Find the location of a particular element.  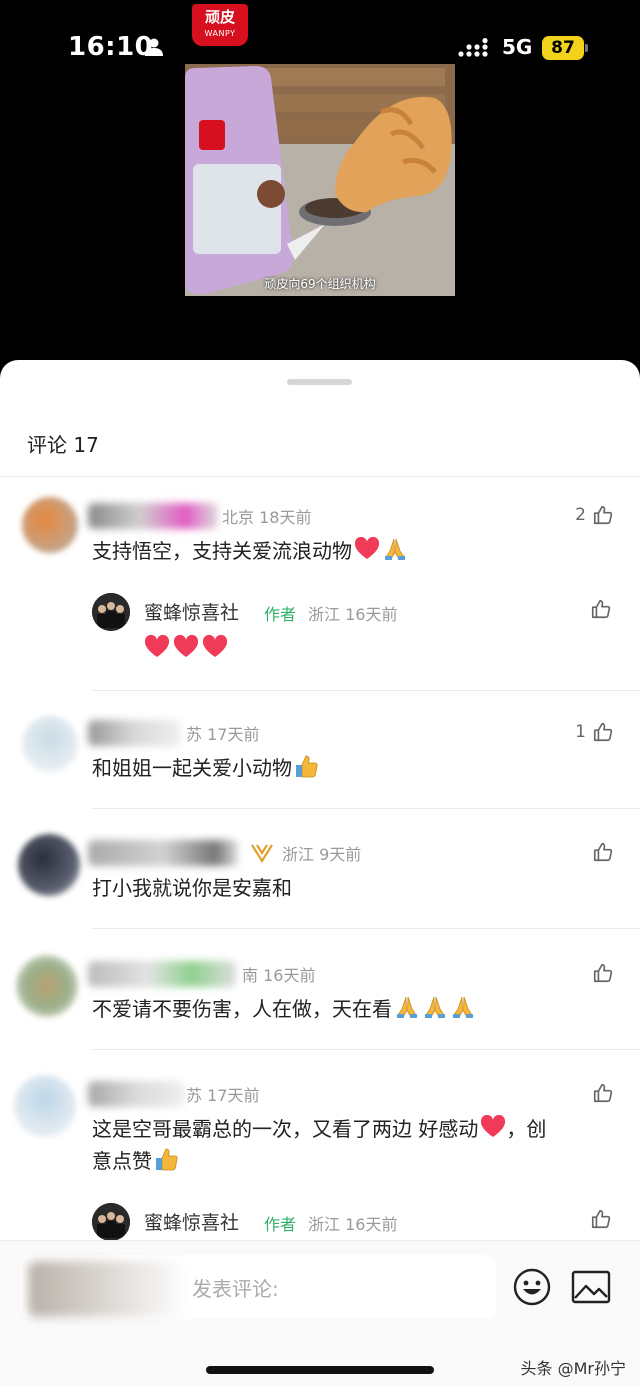

battery-level: 87 is located at coordinates (563, 48).